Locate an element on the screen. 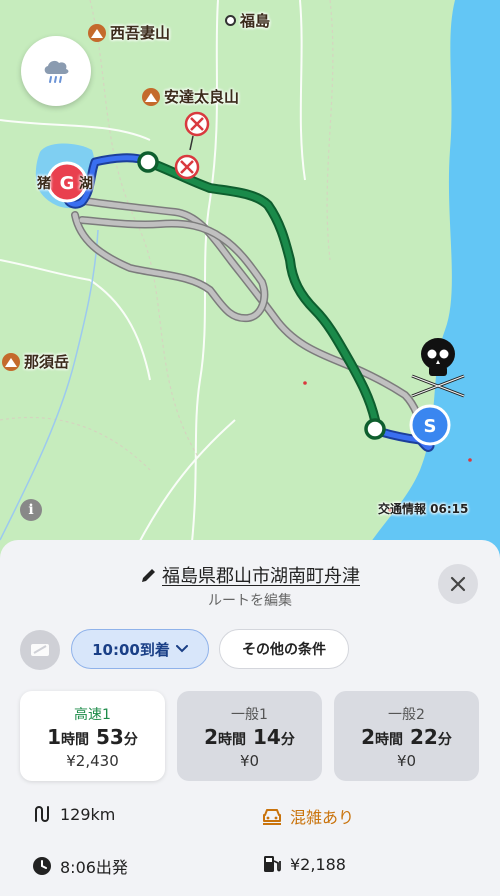 The height and width of the screenshot is (896, 500). start-marker: S is located at coordinates (430, 425).